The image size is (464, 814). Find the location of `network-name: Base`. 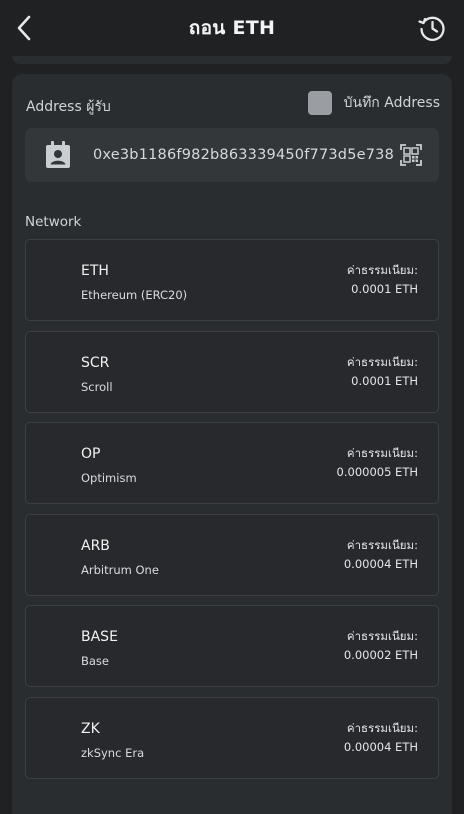

network-name: Base is located at coordinates (95, 661).